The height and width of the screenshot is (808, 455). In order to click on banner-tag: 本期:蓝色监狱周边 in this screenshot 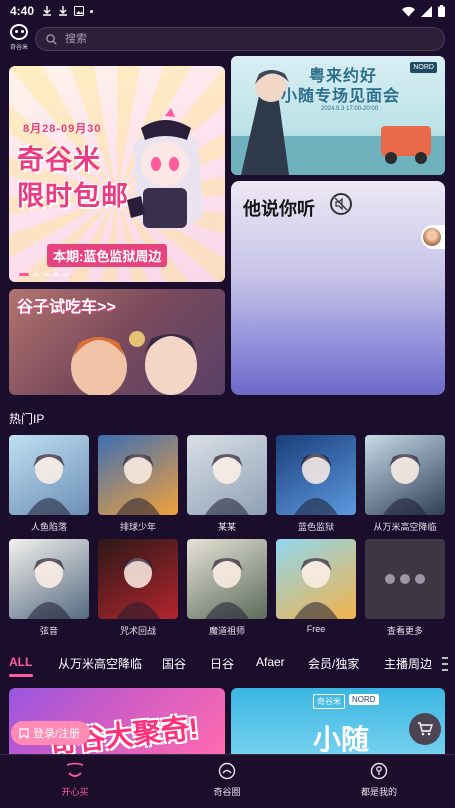, I will do `click(107, 255)`.